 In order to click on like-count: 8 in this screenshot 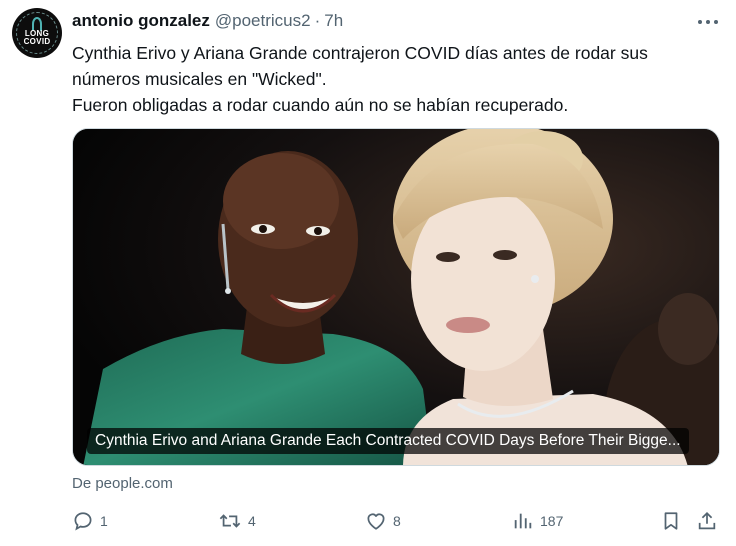, I will do `click(397, 521)`.